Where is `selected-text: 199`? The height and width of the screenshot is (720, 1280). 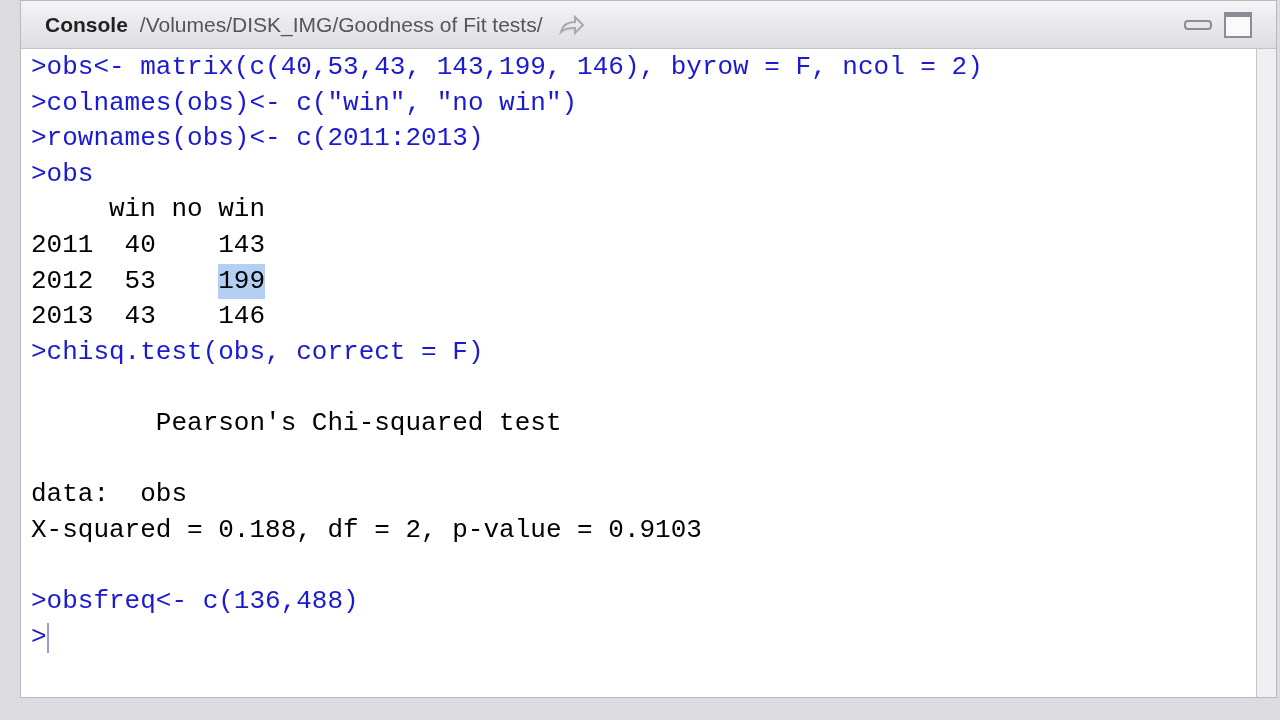 selected-text: 199 is located at coordinates (242, 281).